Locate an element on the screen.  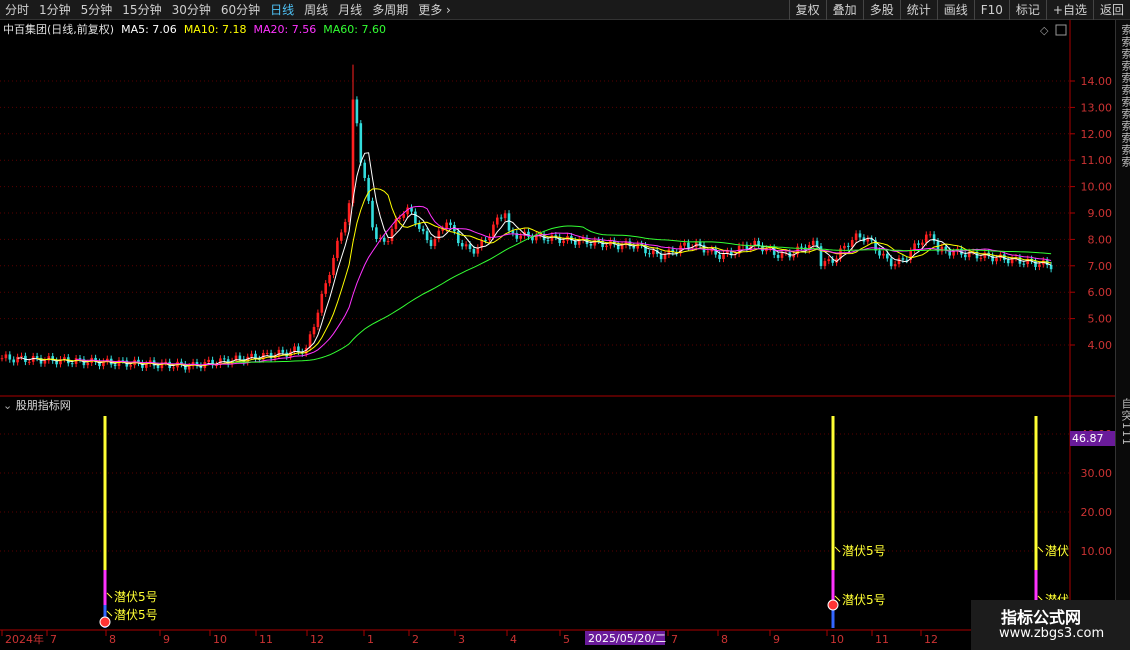
toolbar-button: 多股 is located at coordinates (881, 10).